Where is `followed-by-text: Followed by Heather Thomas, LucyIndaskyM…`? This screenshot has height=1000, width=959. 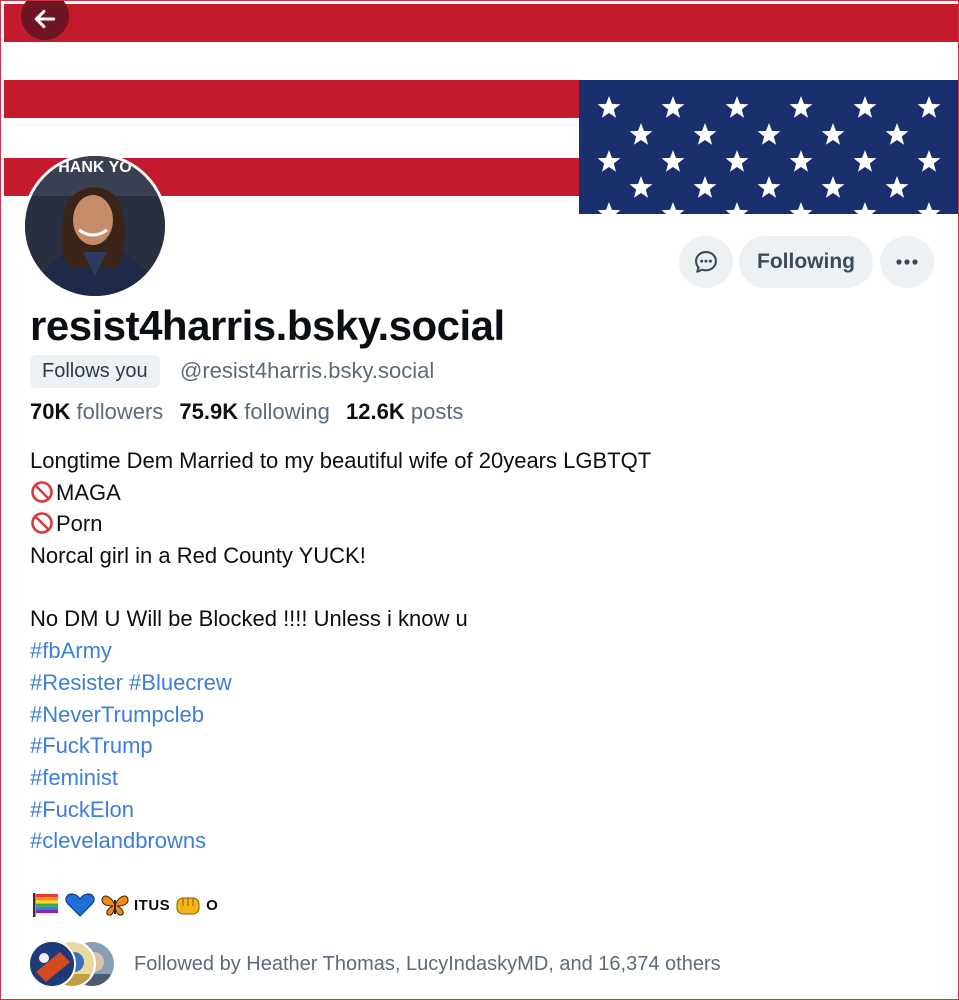 followed-by-text: Followed by Heather Thomas, LucyIndaskyM… is located at coordinates (427, 963).